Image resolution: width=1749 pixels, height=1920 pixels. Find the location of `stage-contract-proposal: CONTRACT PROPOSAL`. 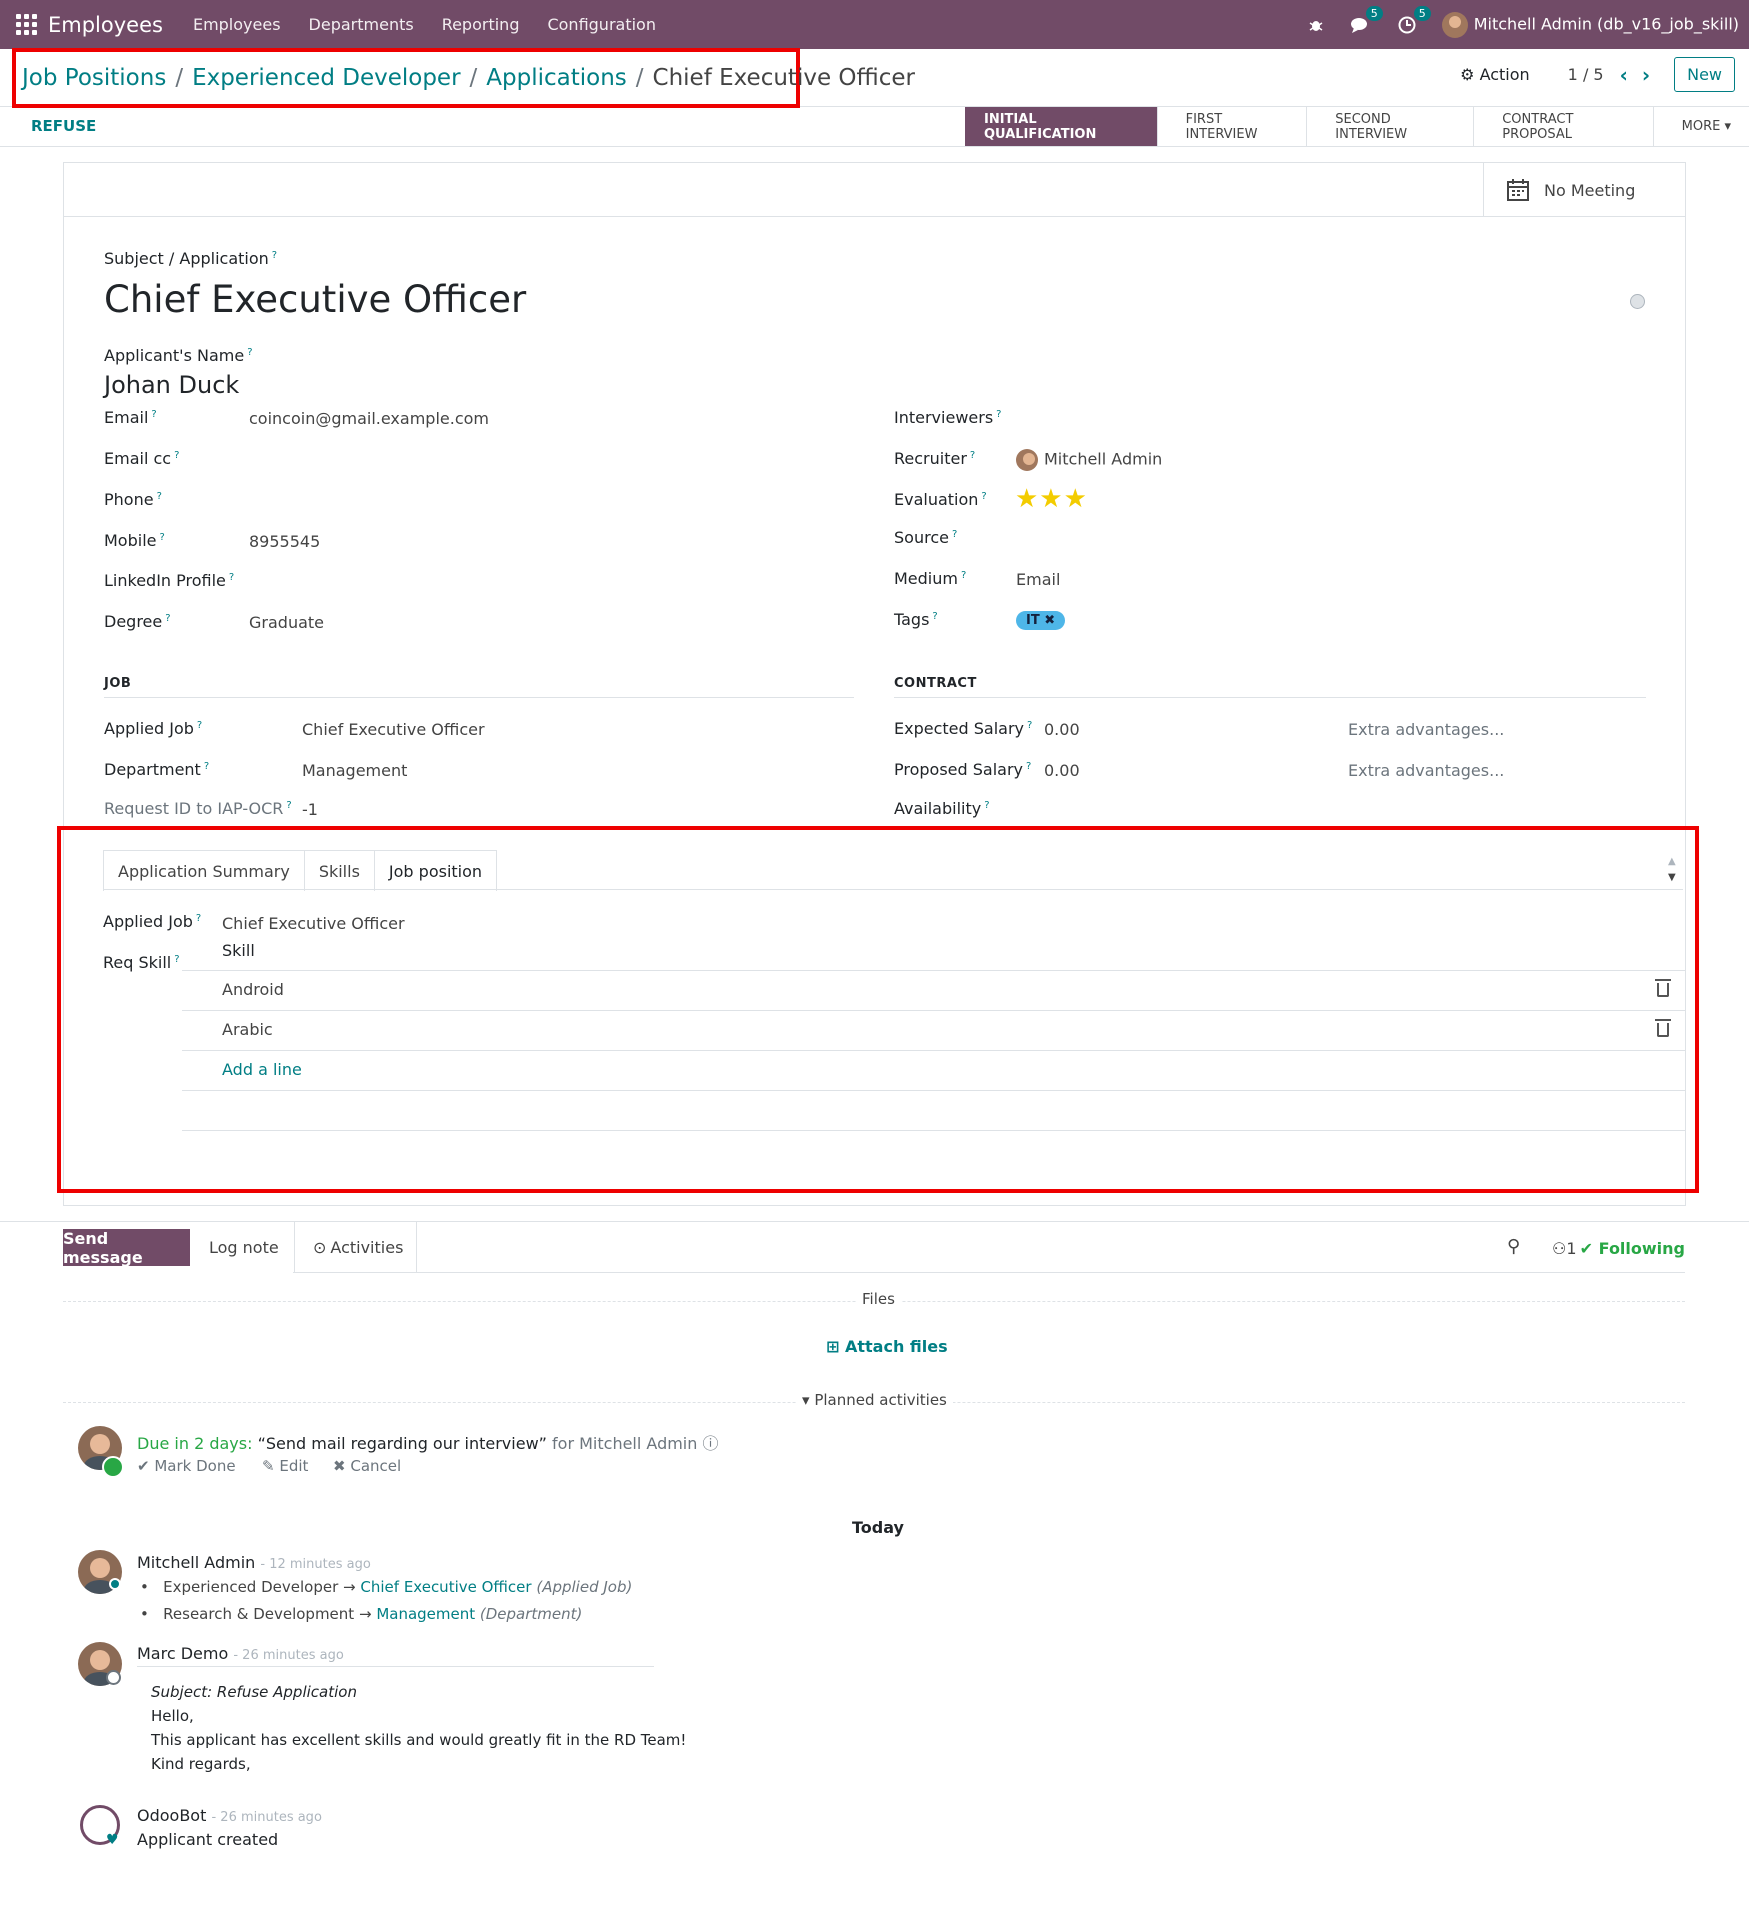

stage-contract-proposal: CONTRACT PROPOSAL is located at coordinates (1564, 126).